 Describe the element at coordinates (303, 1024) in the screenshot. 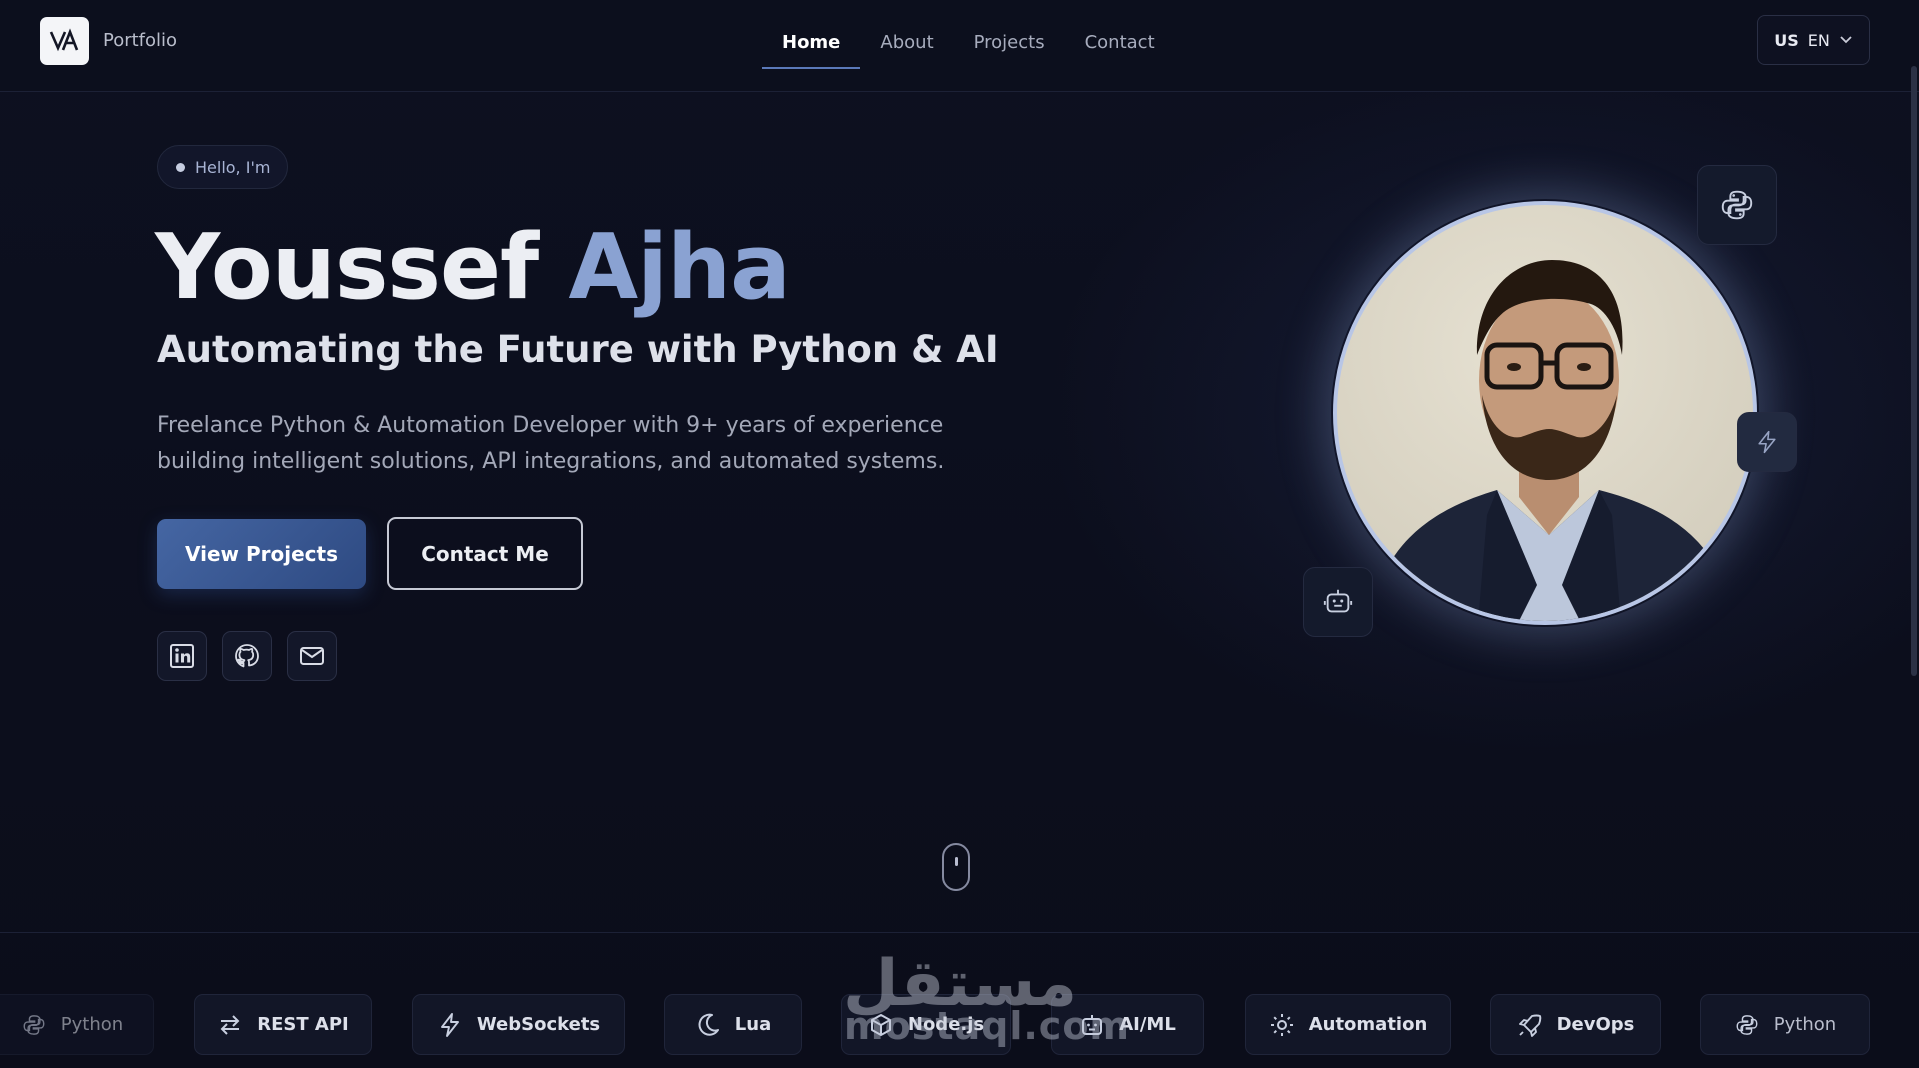

I see `tech-chip-label: REST API` at that location.